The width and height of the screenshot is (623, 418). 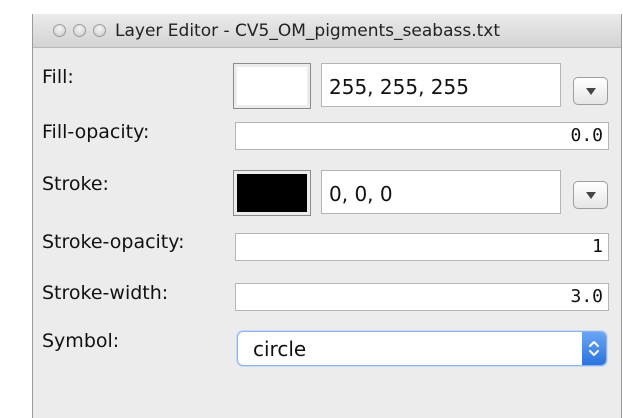 I want to click on symbol-select-value: circle, so click(x=280, y=349).